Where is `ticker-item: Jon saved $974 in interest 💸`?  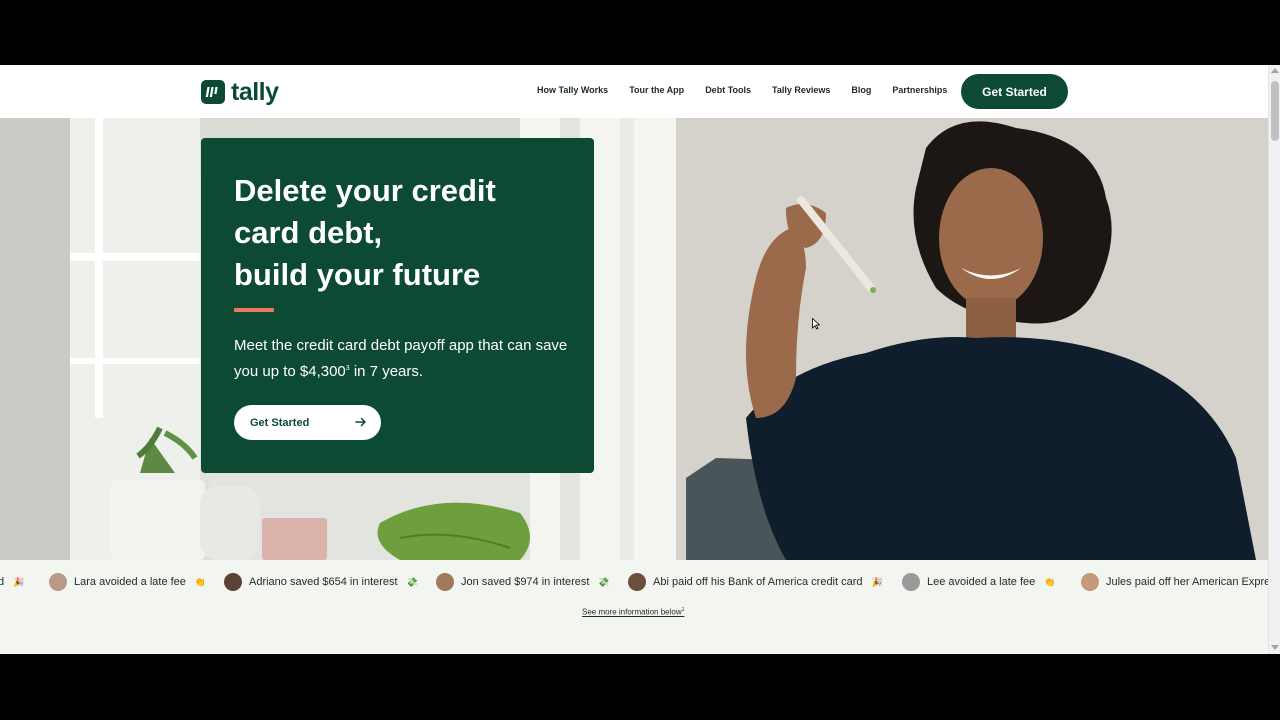
ticker-item: Jon saved $974 in interest 💸 is located at coordinates (523, 582).